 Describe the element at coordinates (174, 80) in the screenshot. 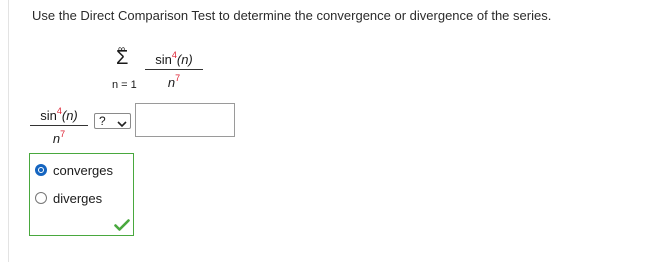

I see `series-term-denominator: n7` at that location.